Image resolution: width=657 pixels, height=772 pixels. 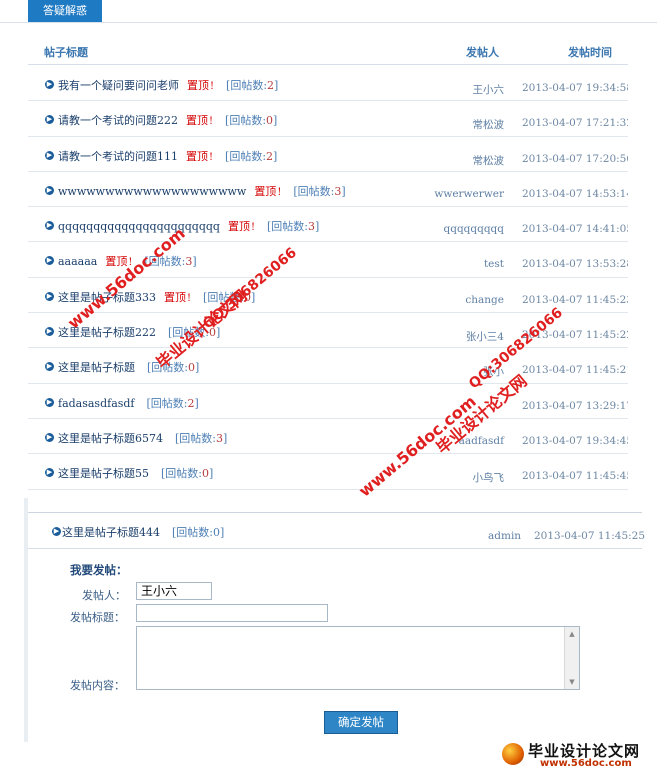 What do you see at coordinates (505, 536) in the screenshot?
I see `post-author: admin` at bounding box center [505, 536].